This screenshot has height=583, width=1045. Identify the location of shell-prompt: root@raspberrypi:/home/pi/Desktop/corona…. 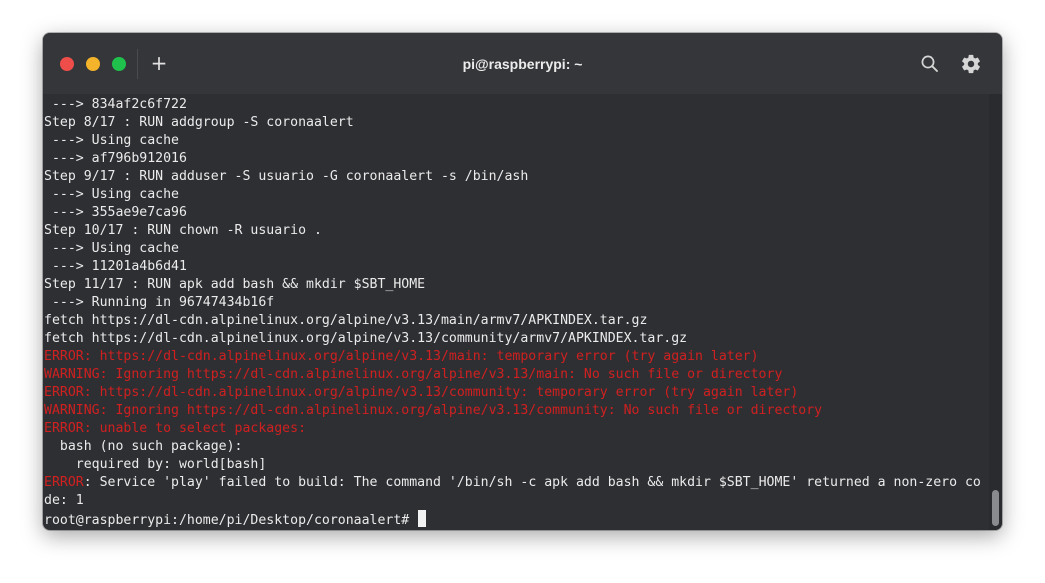
(231, 520).